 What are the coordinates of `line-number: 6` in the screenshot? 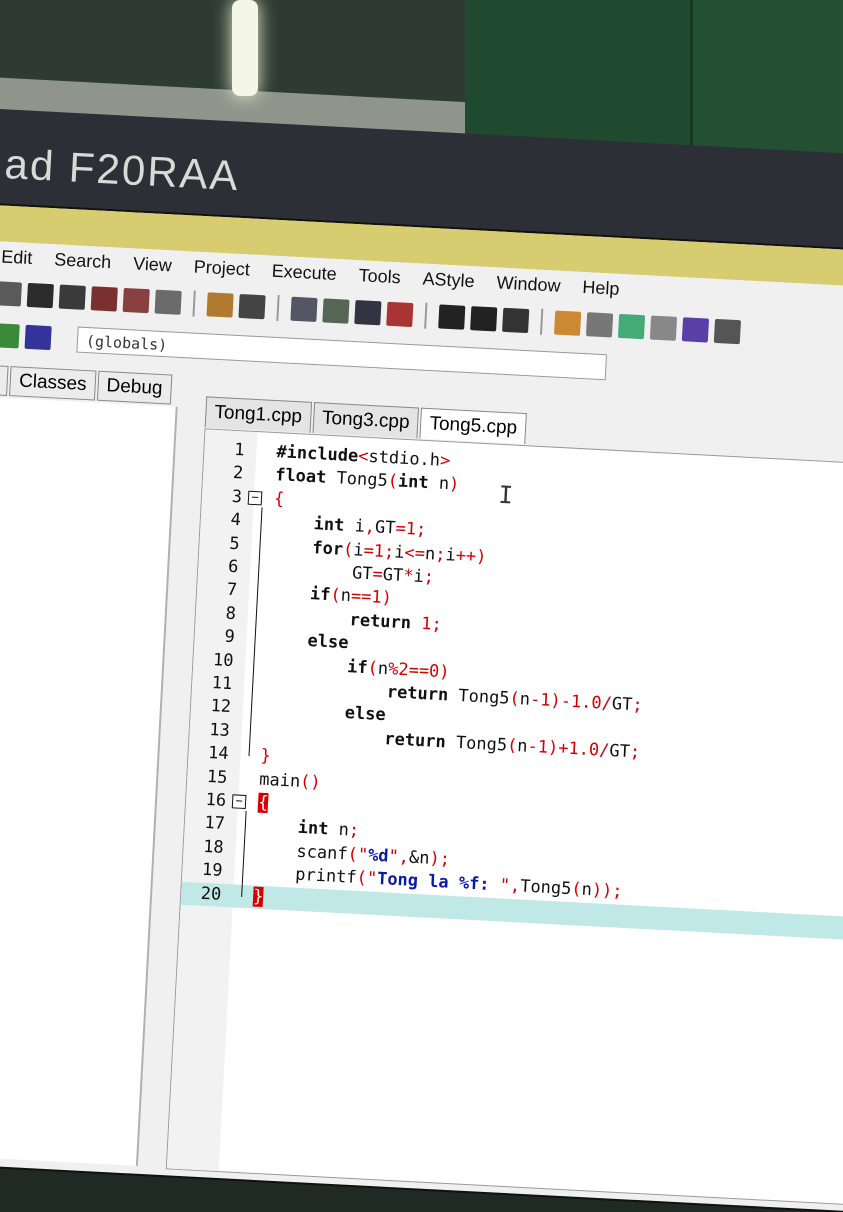 It's located at (233, 567).